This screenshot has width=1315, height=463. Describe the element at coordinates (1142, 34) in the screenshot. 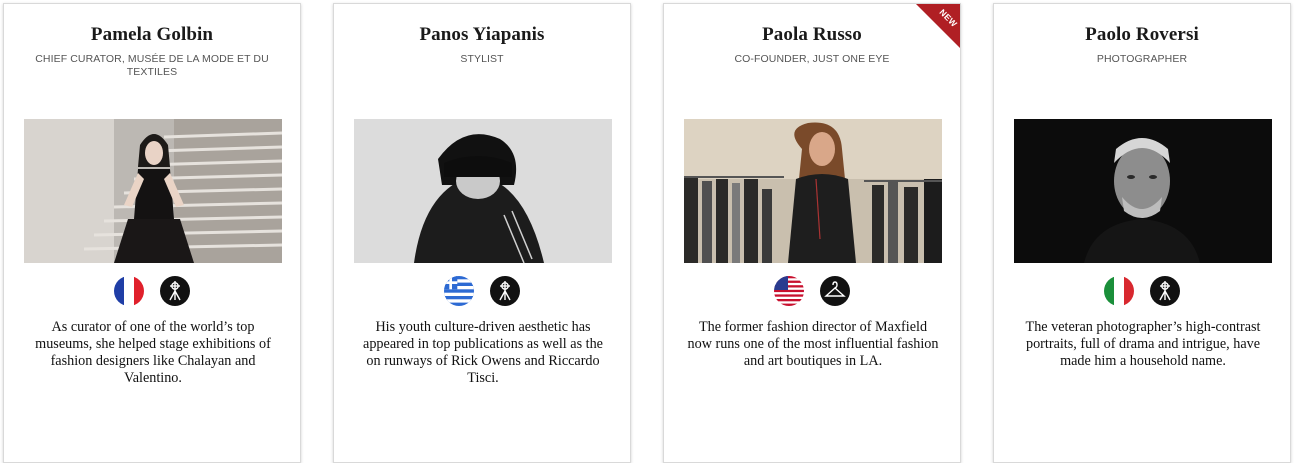

I see `card-name: Paolo Roversi` at that location.